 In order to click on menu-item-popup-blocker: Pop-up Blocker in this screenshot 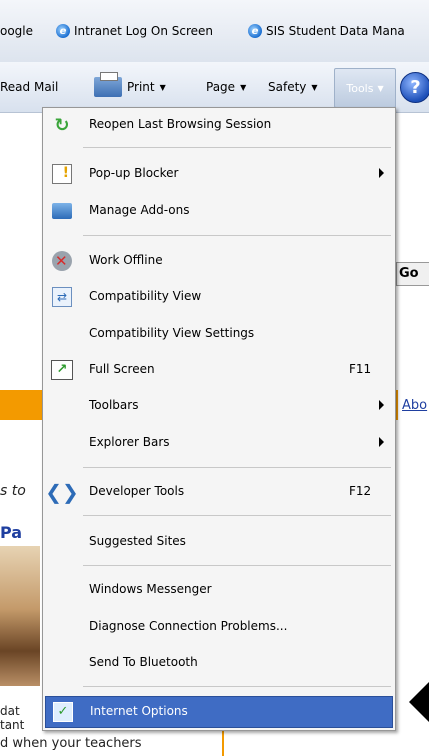, I will do `click(219, 174)`.